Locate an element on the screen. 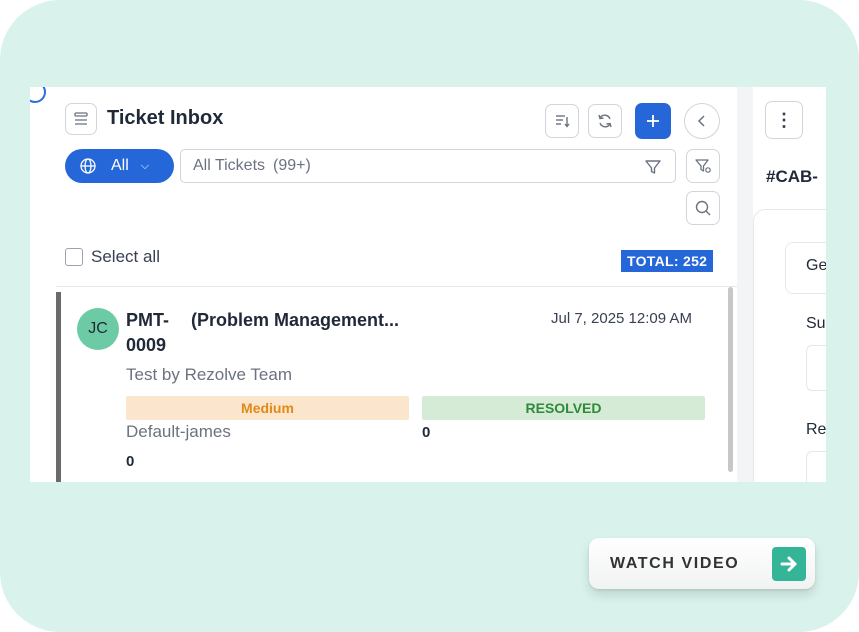 The height and width of the screenshot is (632, 859). collapse-button is located at coordinates (702, 121).